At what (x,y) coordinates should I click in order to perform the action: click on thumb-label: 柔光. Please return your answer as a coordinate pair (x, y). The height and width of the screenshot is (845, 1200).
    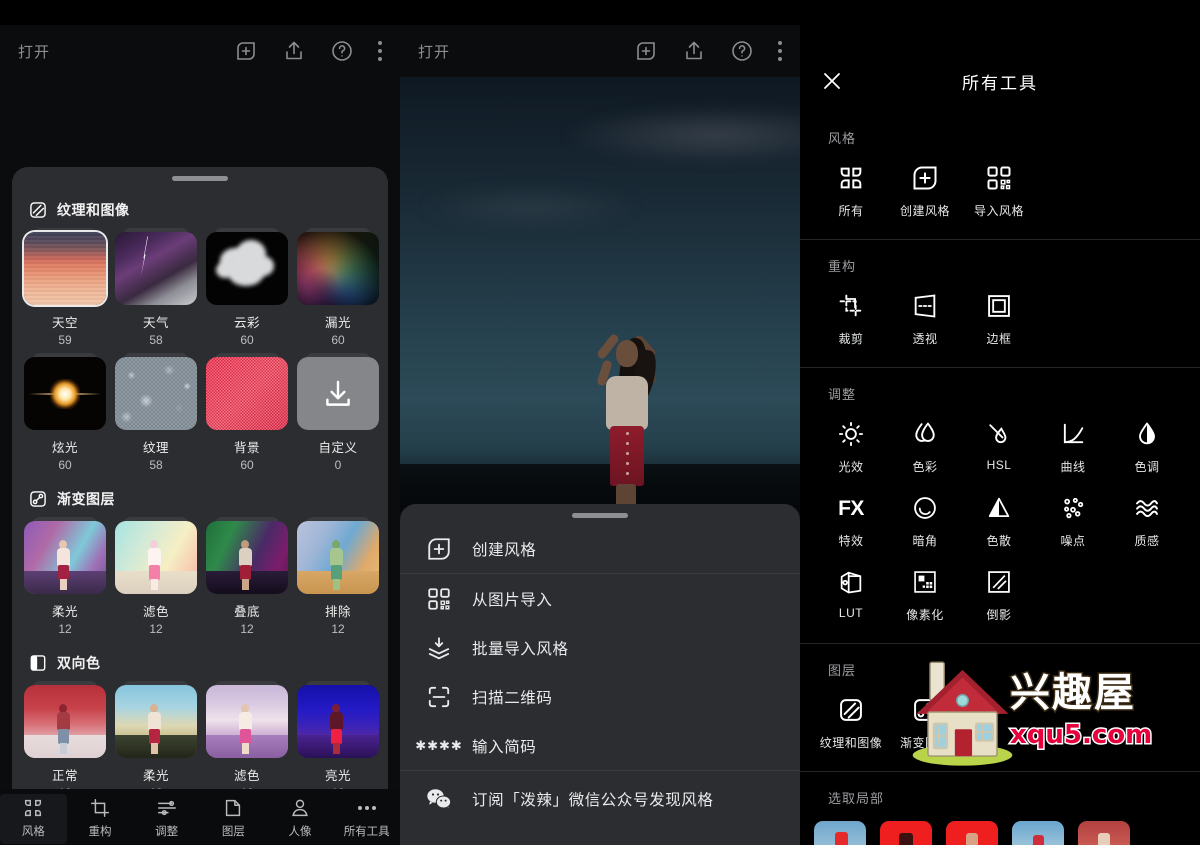
    Looking at the image, I should click on (155, 776).